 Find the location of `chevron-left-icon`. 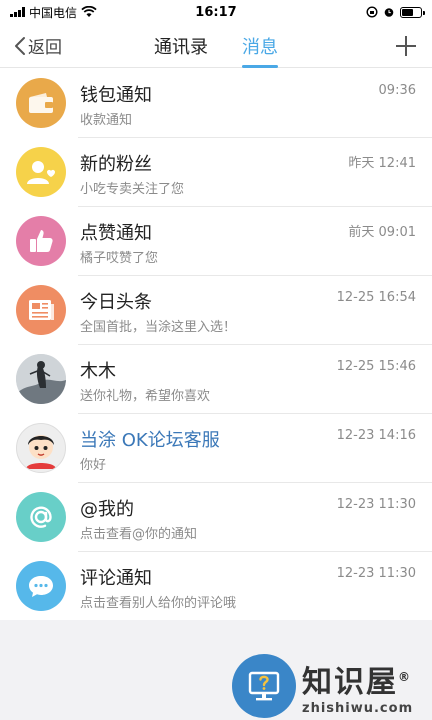

chevron-left-icon is located at coordinates (20, 45).